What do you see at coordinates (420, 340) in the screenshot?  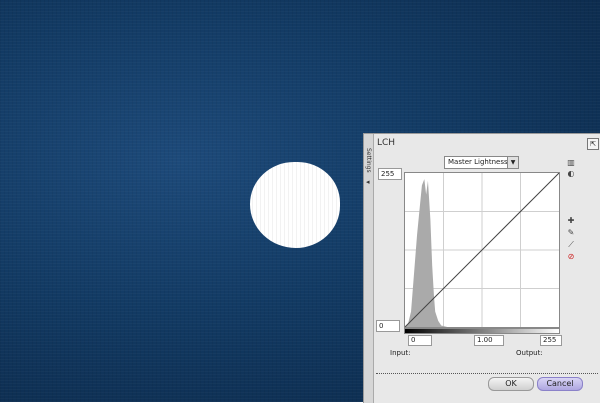 I see `input-field: 0` at bounding box center [420, 340].